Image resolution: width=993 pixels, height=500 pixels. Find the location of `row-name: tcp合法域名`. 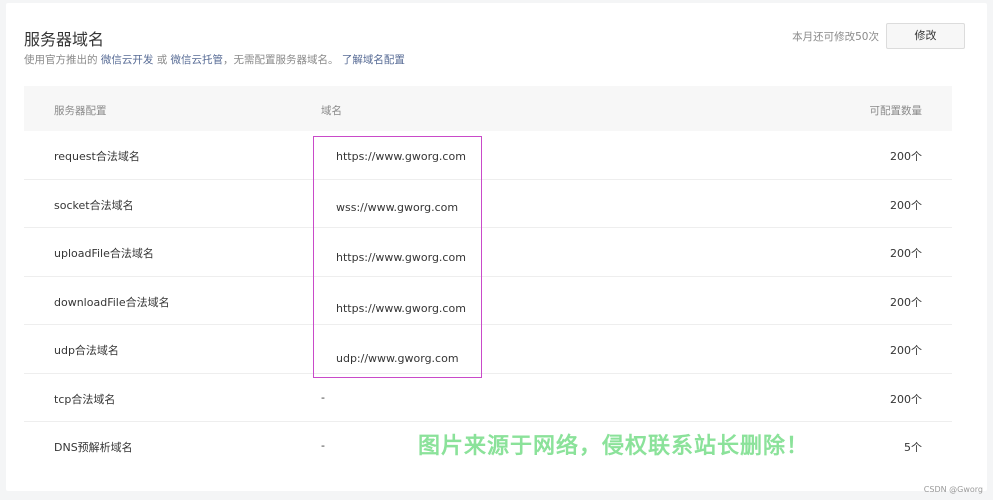

row-name: tcp合法域名 is located at coordinates (85, 399).